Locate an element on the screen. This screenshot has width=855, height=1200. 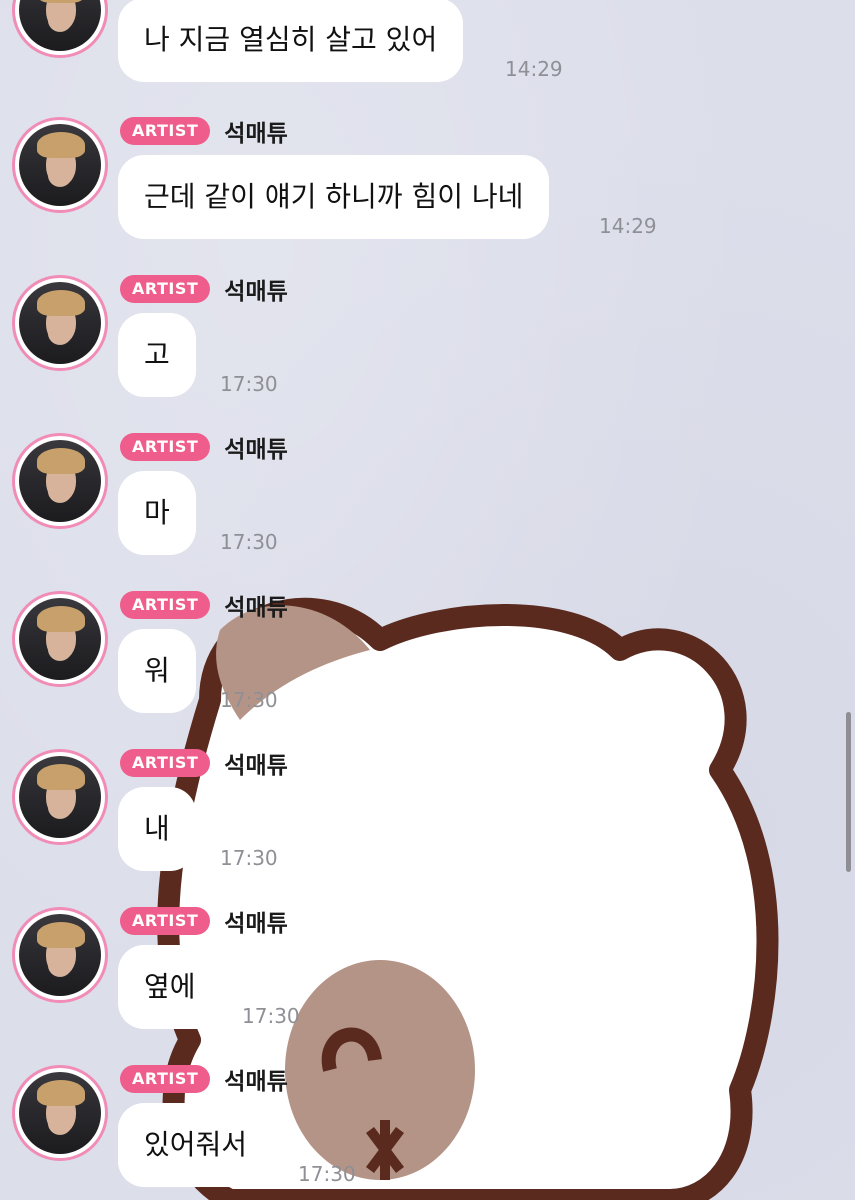
message-bubble: 있어줘서 is located at coordinates (196, 1145).